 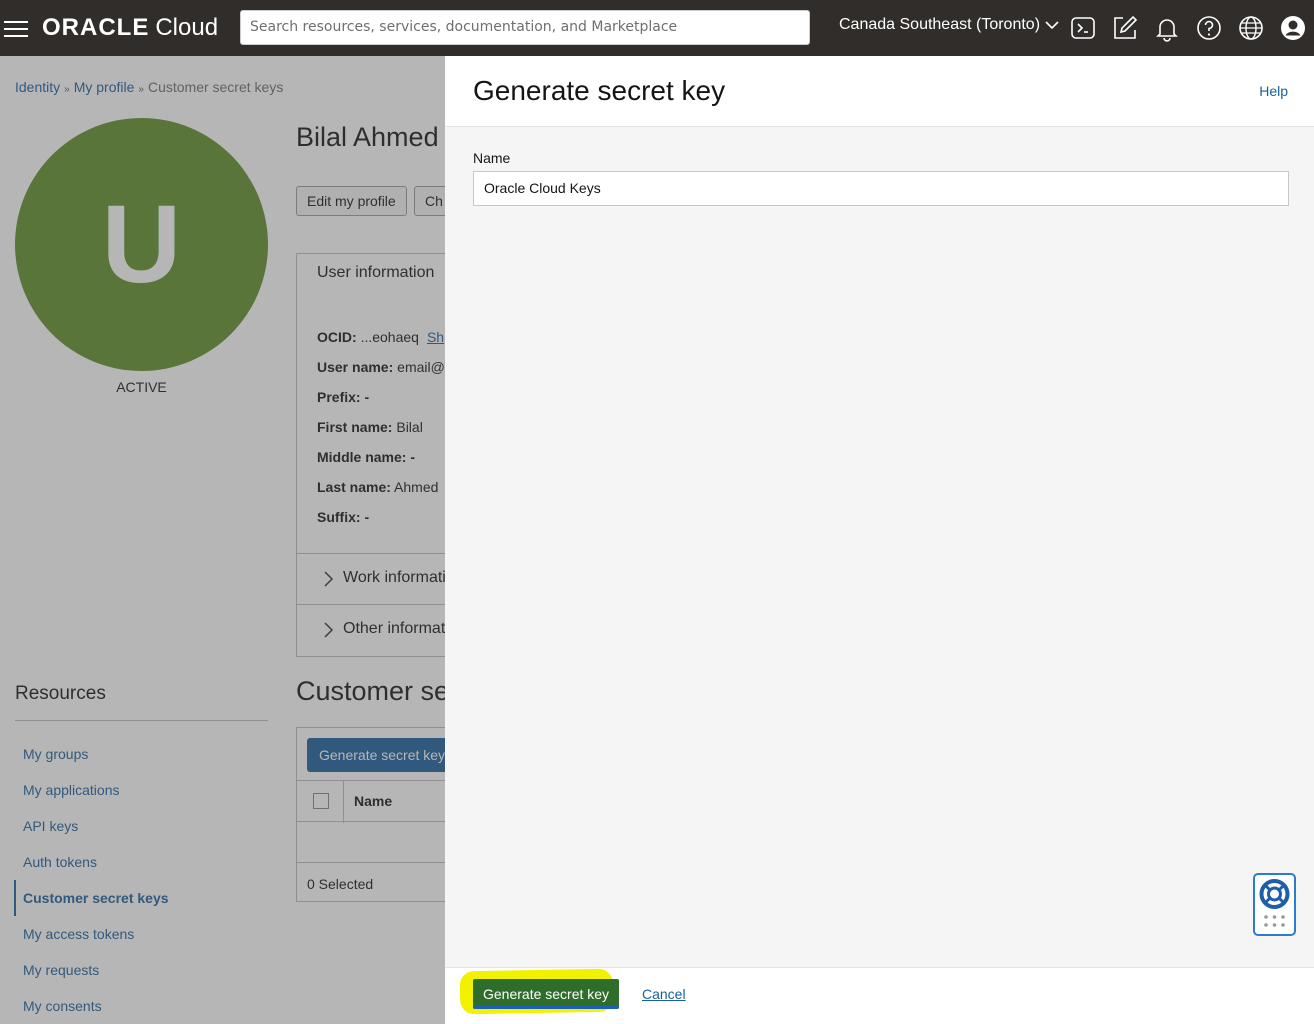 I want to click on cancel-button: Cancel, so click(x=664, y=994).